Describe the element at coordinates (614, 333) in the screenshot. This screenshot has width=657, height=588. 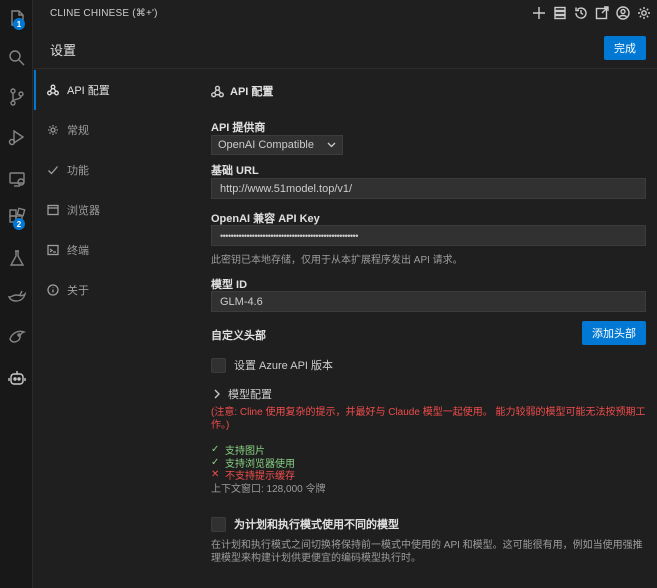
I see `add-header-button: 添加头部` at that location.